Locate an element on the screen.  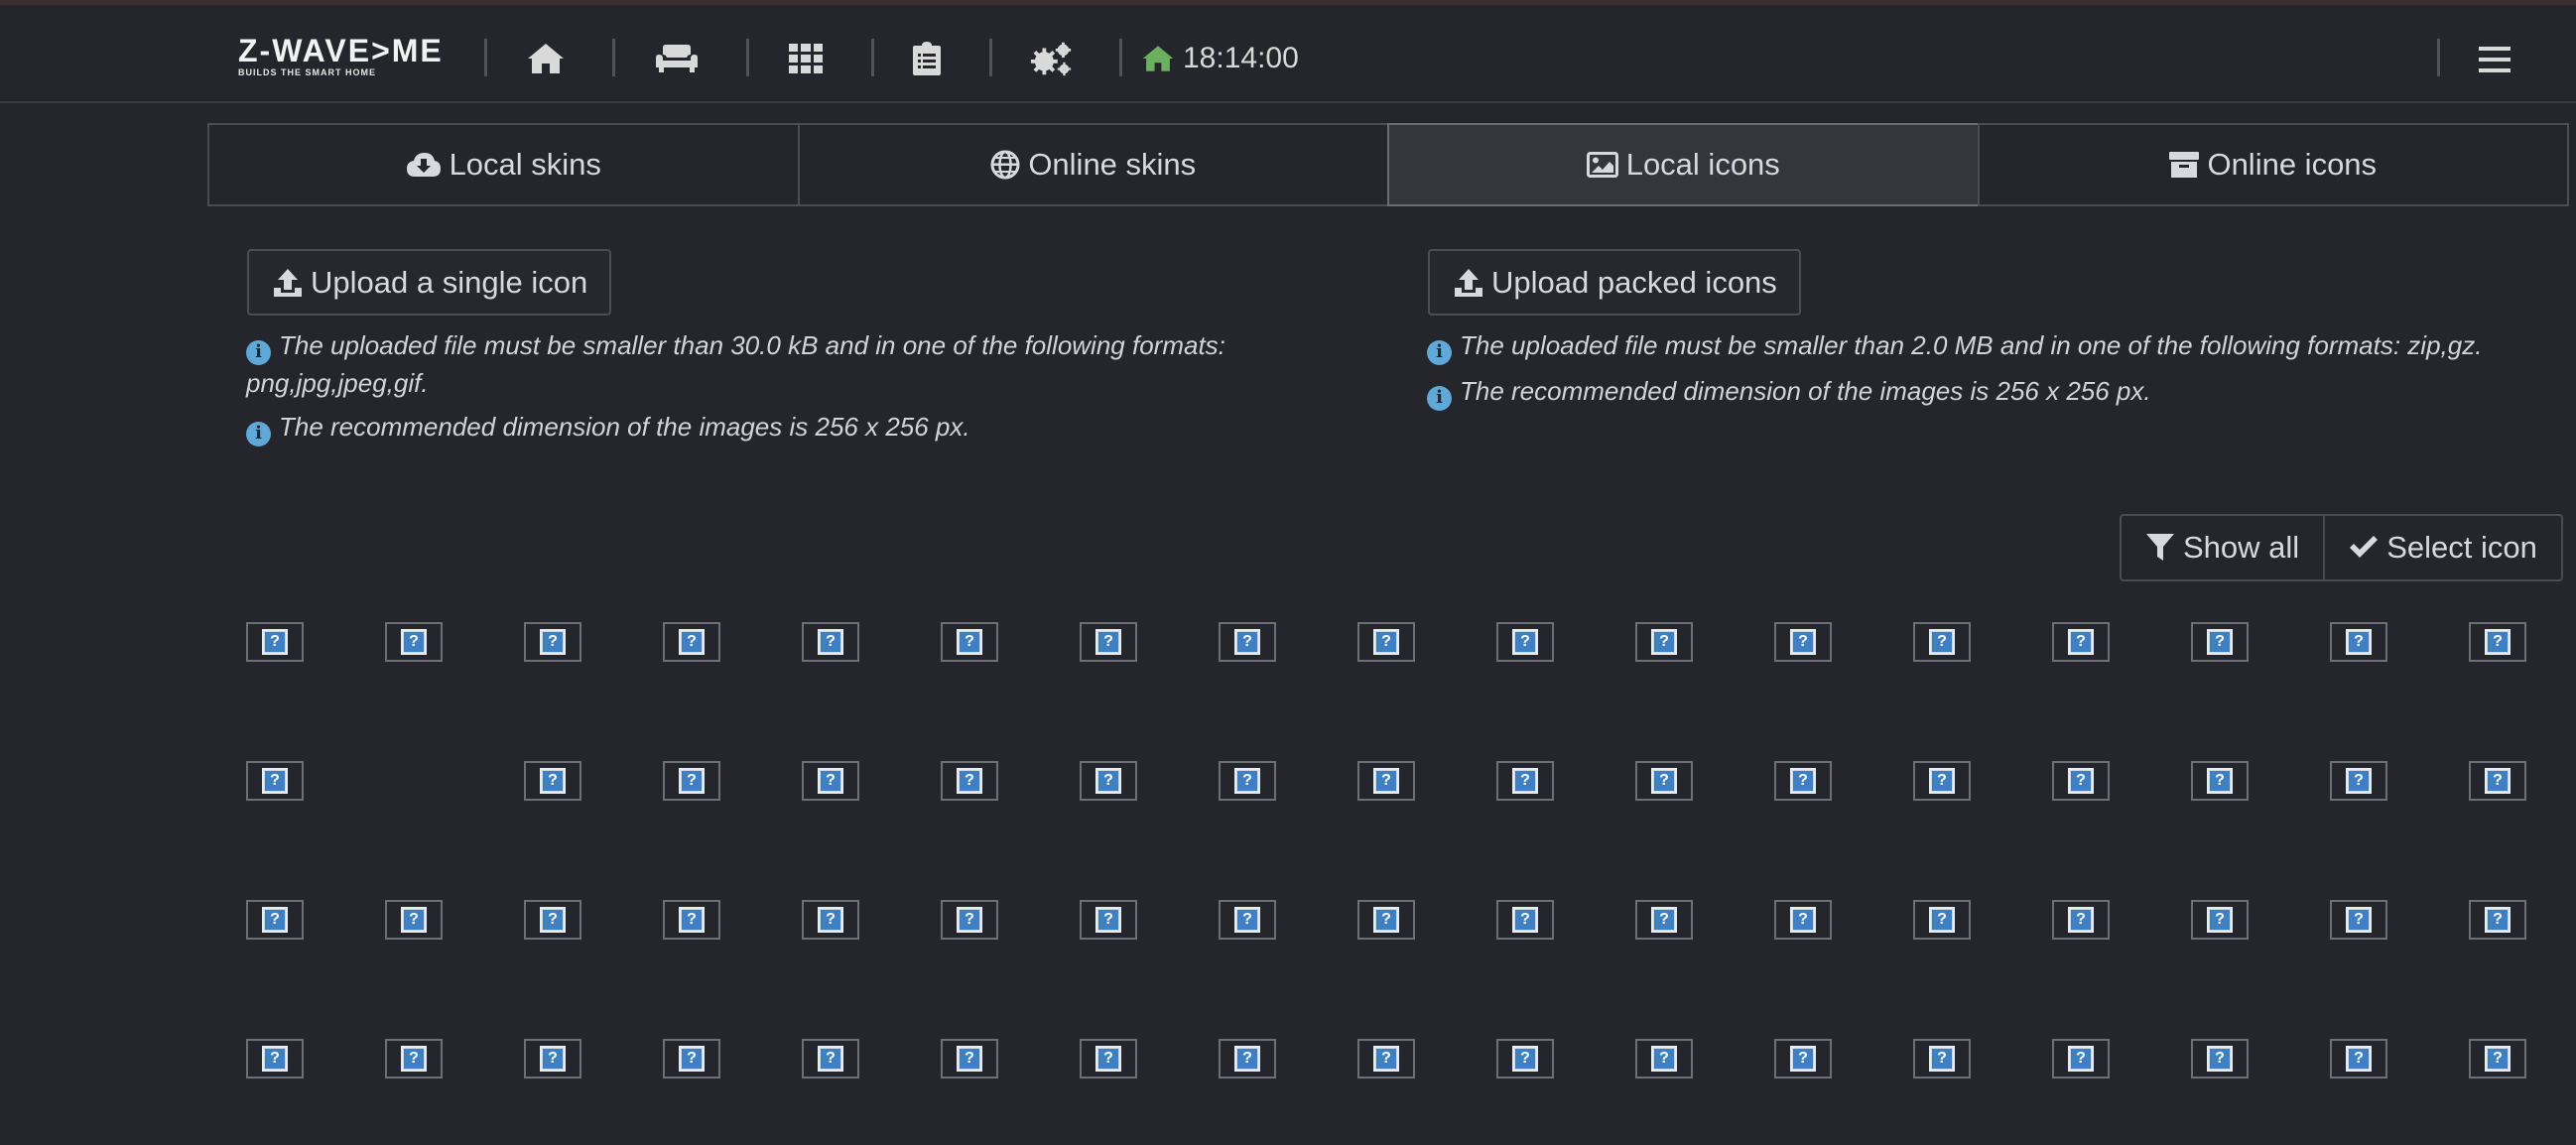
tab-online-icons: Online icons is located at coordinates (2273, 164).